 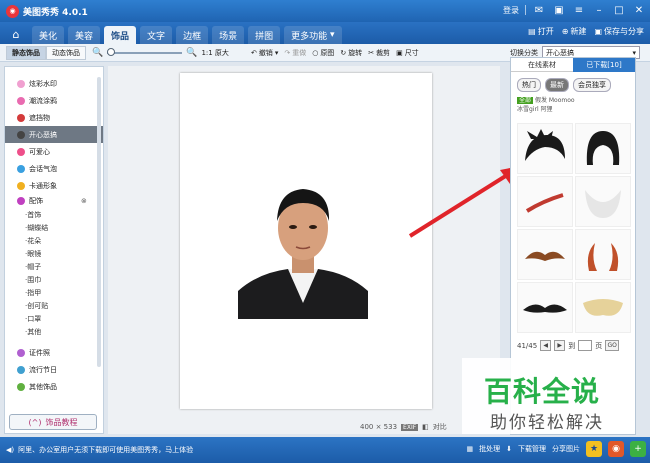 I want to click on sidebar-item-funny: 开心恶搞, so click(x=54, y=134).